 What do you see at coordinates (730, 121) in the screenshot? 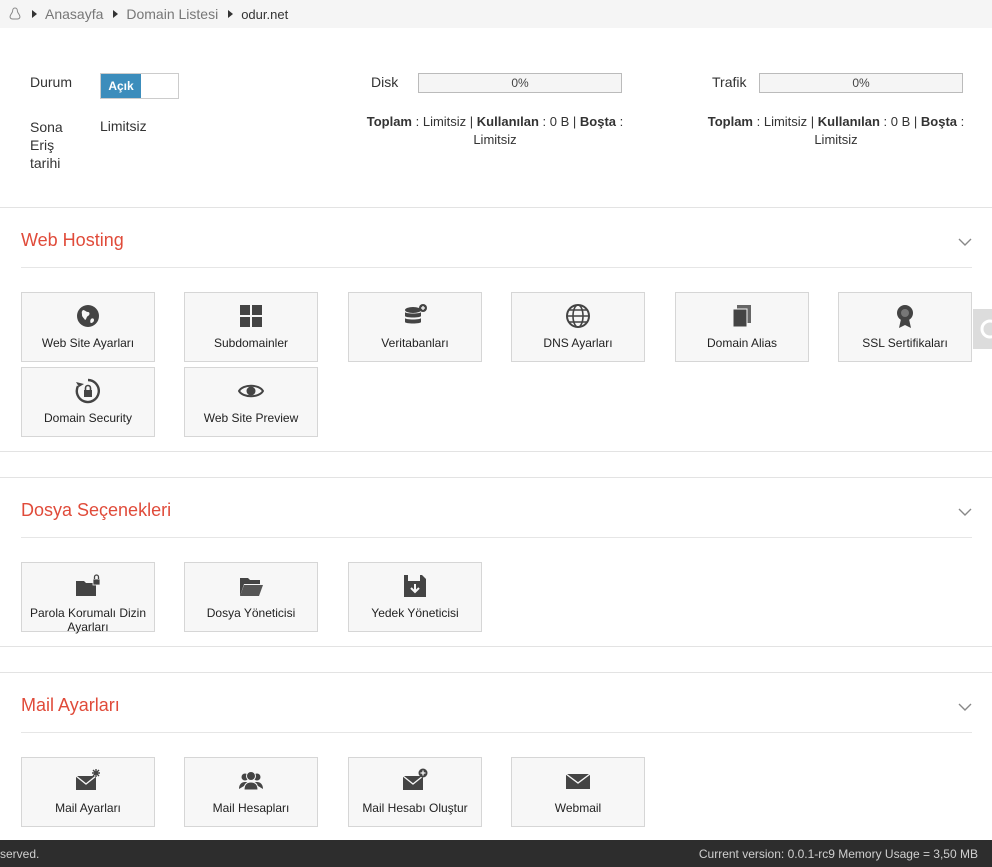
I see `trafik-toplam-label: Toplam` at bounding box center [730, 121].